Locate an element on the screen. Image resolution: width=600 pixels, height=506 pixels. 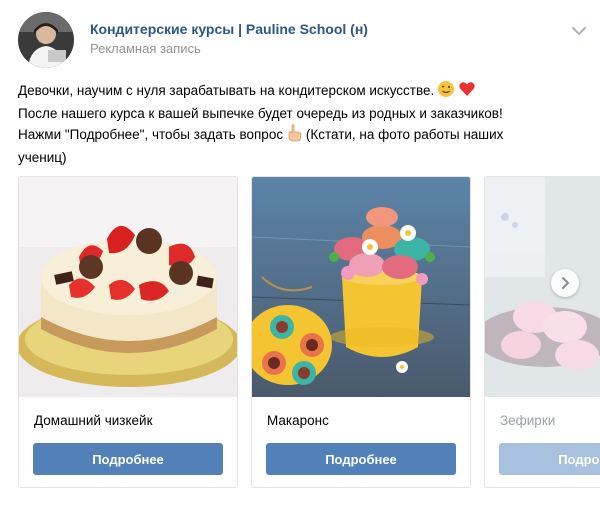
card-title: Макаронс is located at coordinates (298, 420).